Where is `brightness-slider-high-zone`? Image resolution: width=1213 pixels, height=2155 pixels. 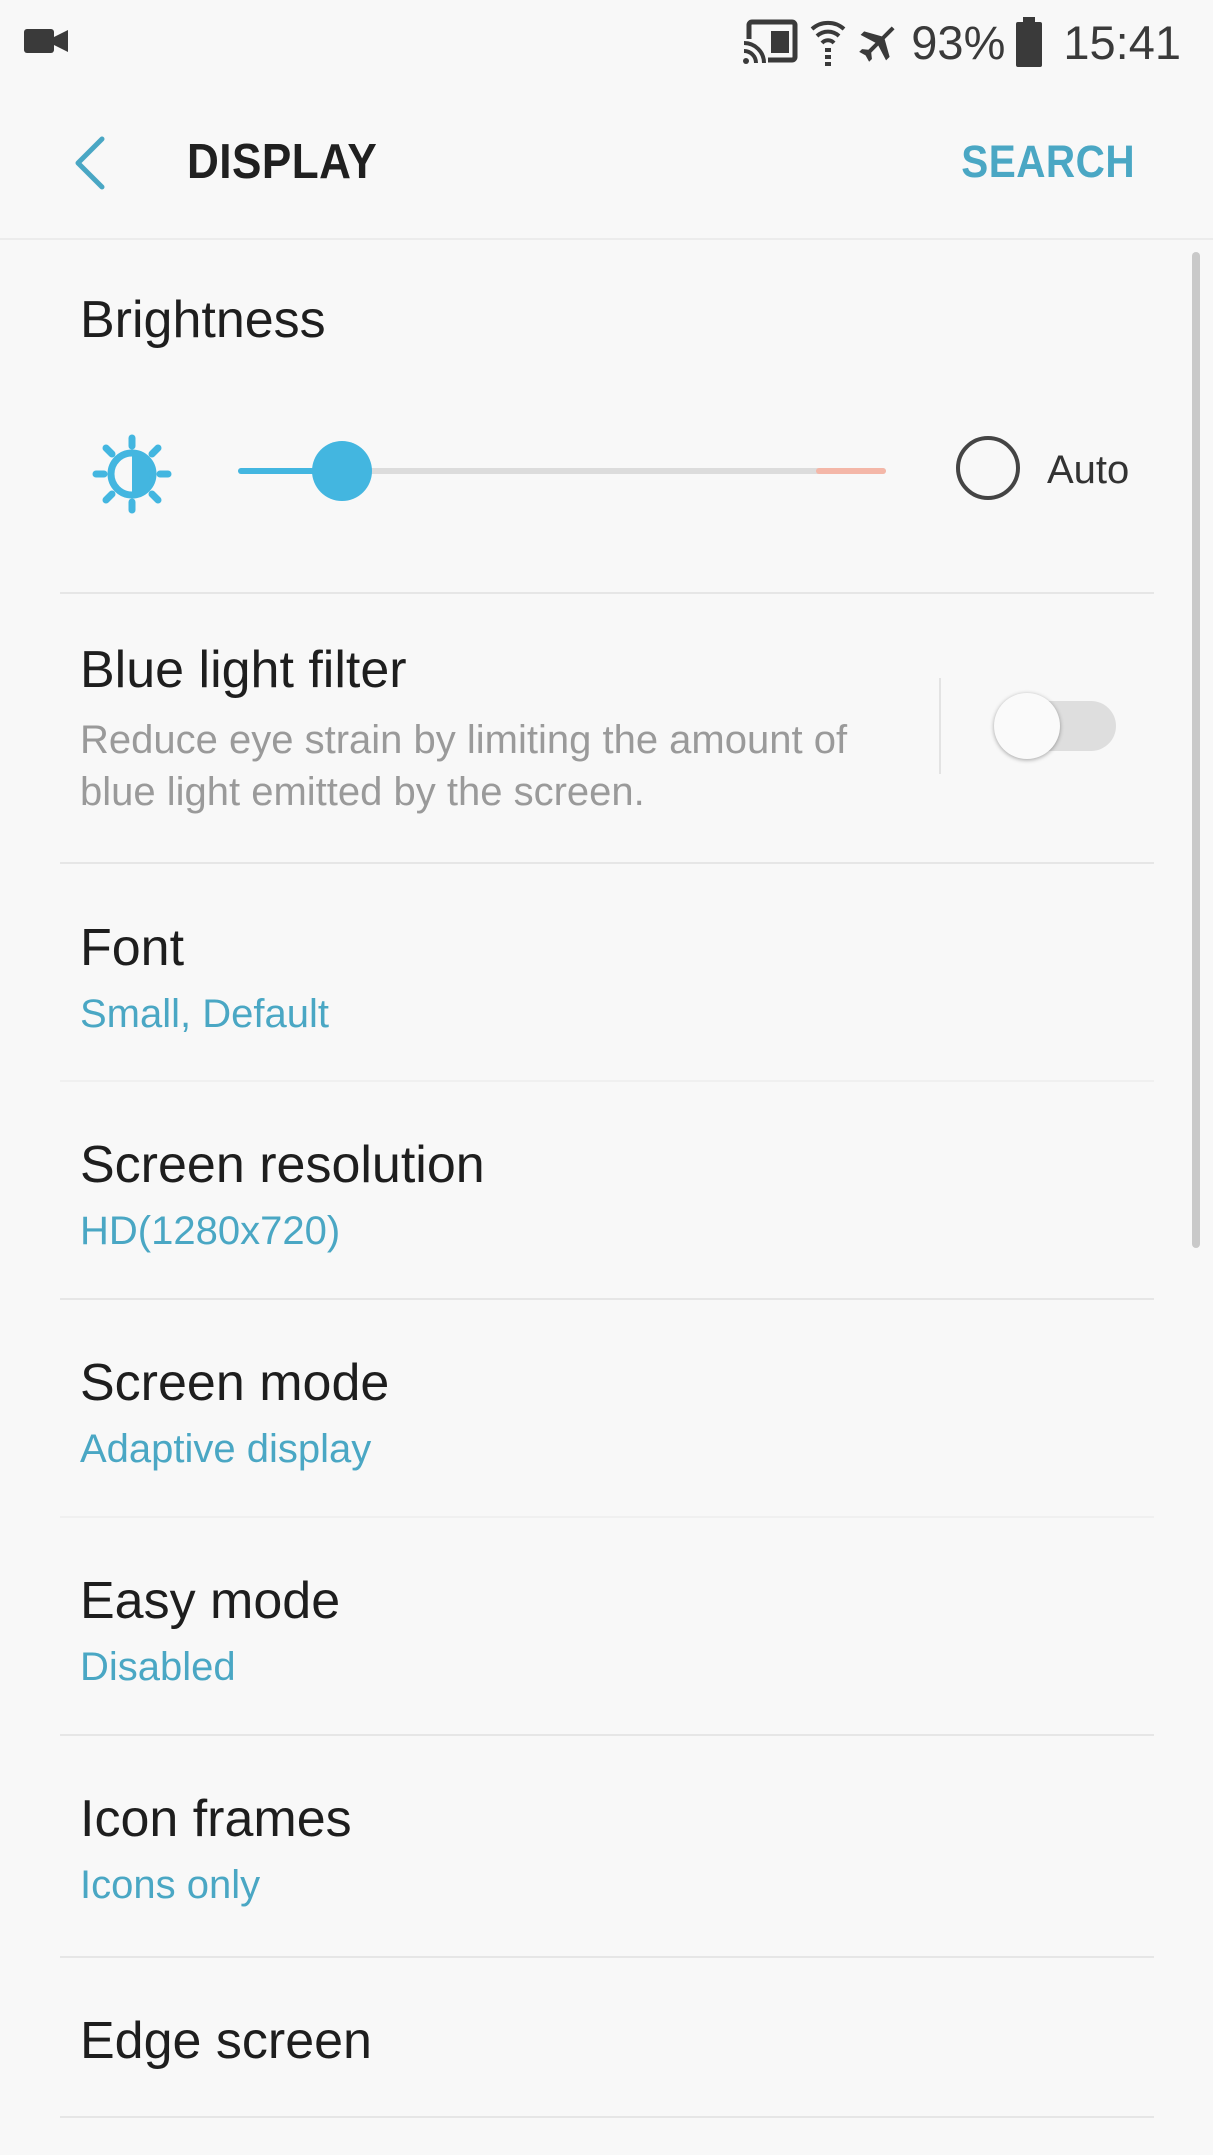
brightness-slider-high-zone is located at coordinates (851, 471).